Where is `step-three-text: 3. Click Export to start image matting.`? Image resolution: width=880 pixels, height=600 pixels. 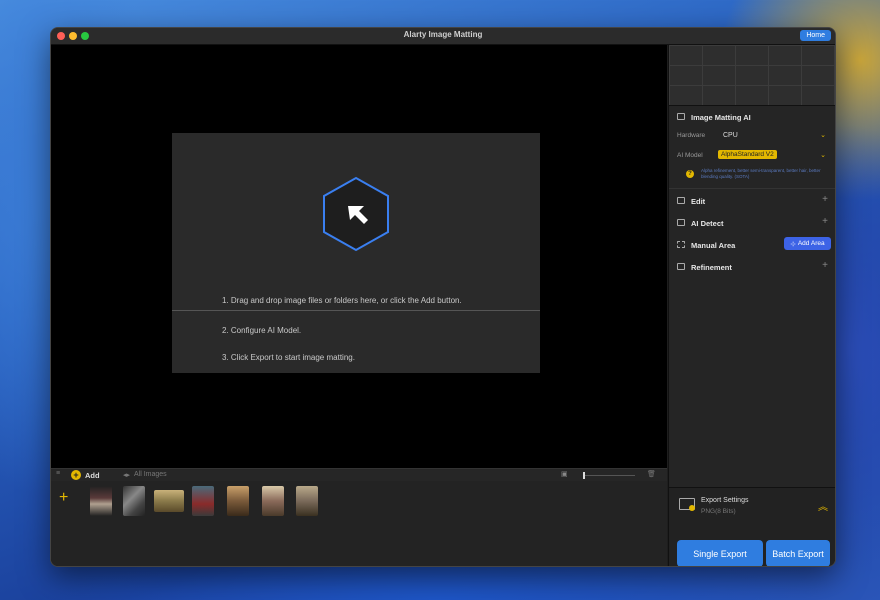
step-three-text: 3. Click Export to start image matting. is located at coordinates (288, 357).